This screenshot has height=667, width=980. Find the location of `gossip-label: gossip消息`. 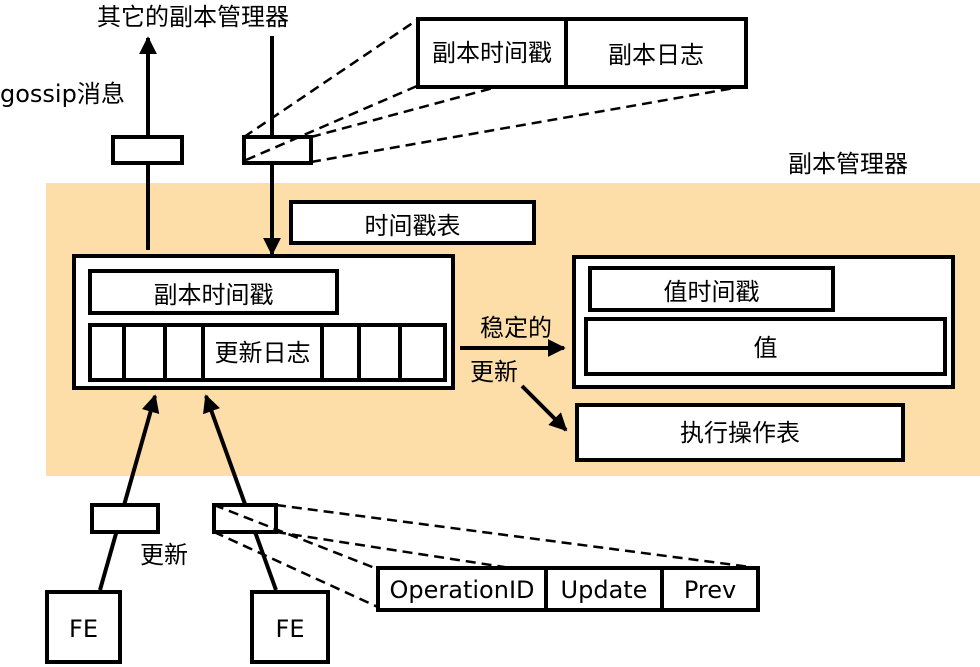

gossip-label: gossip消息 is located at coordinates (62, 94).